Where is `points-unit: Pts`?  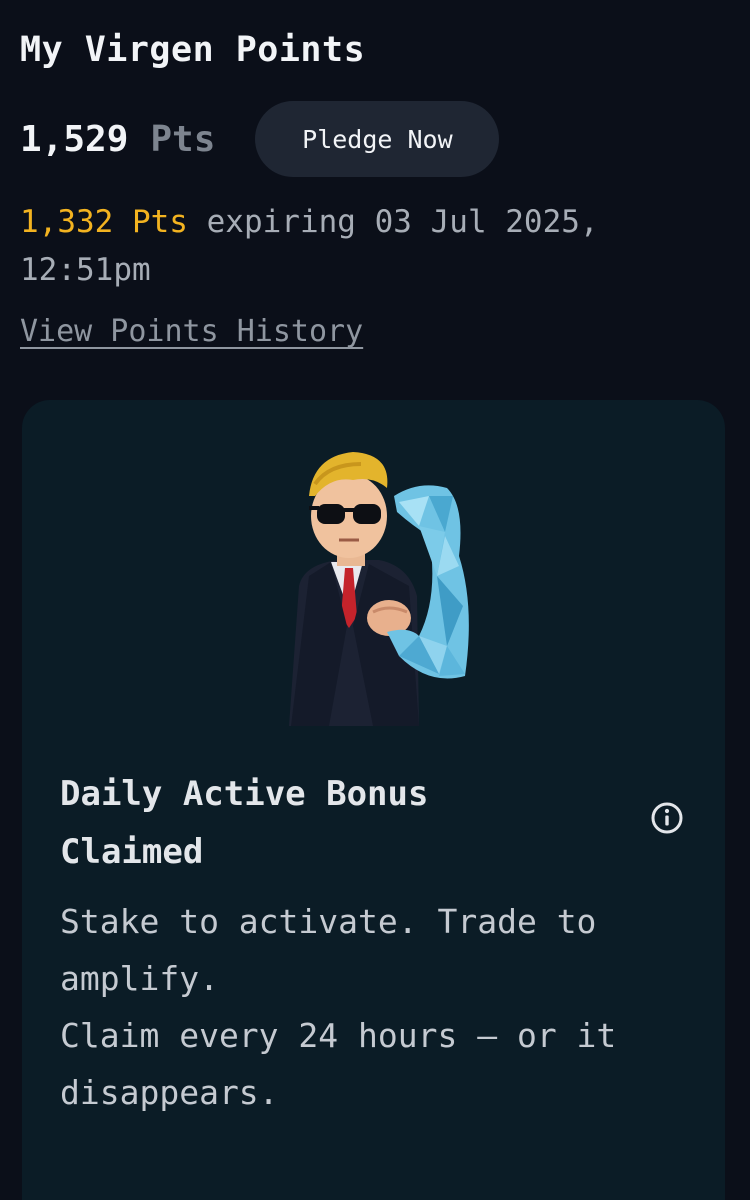
points-unit: Pts is located at coordinates (183, 139).